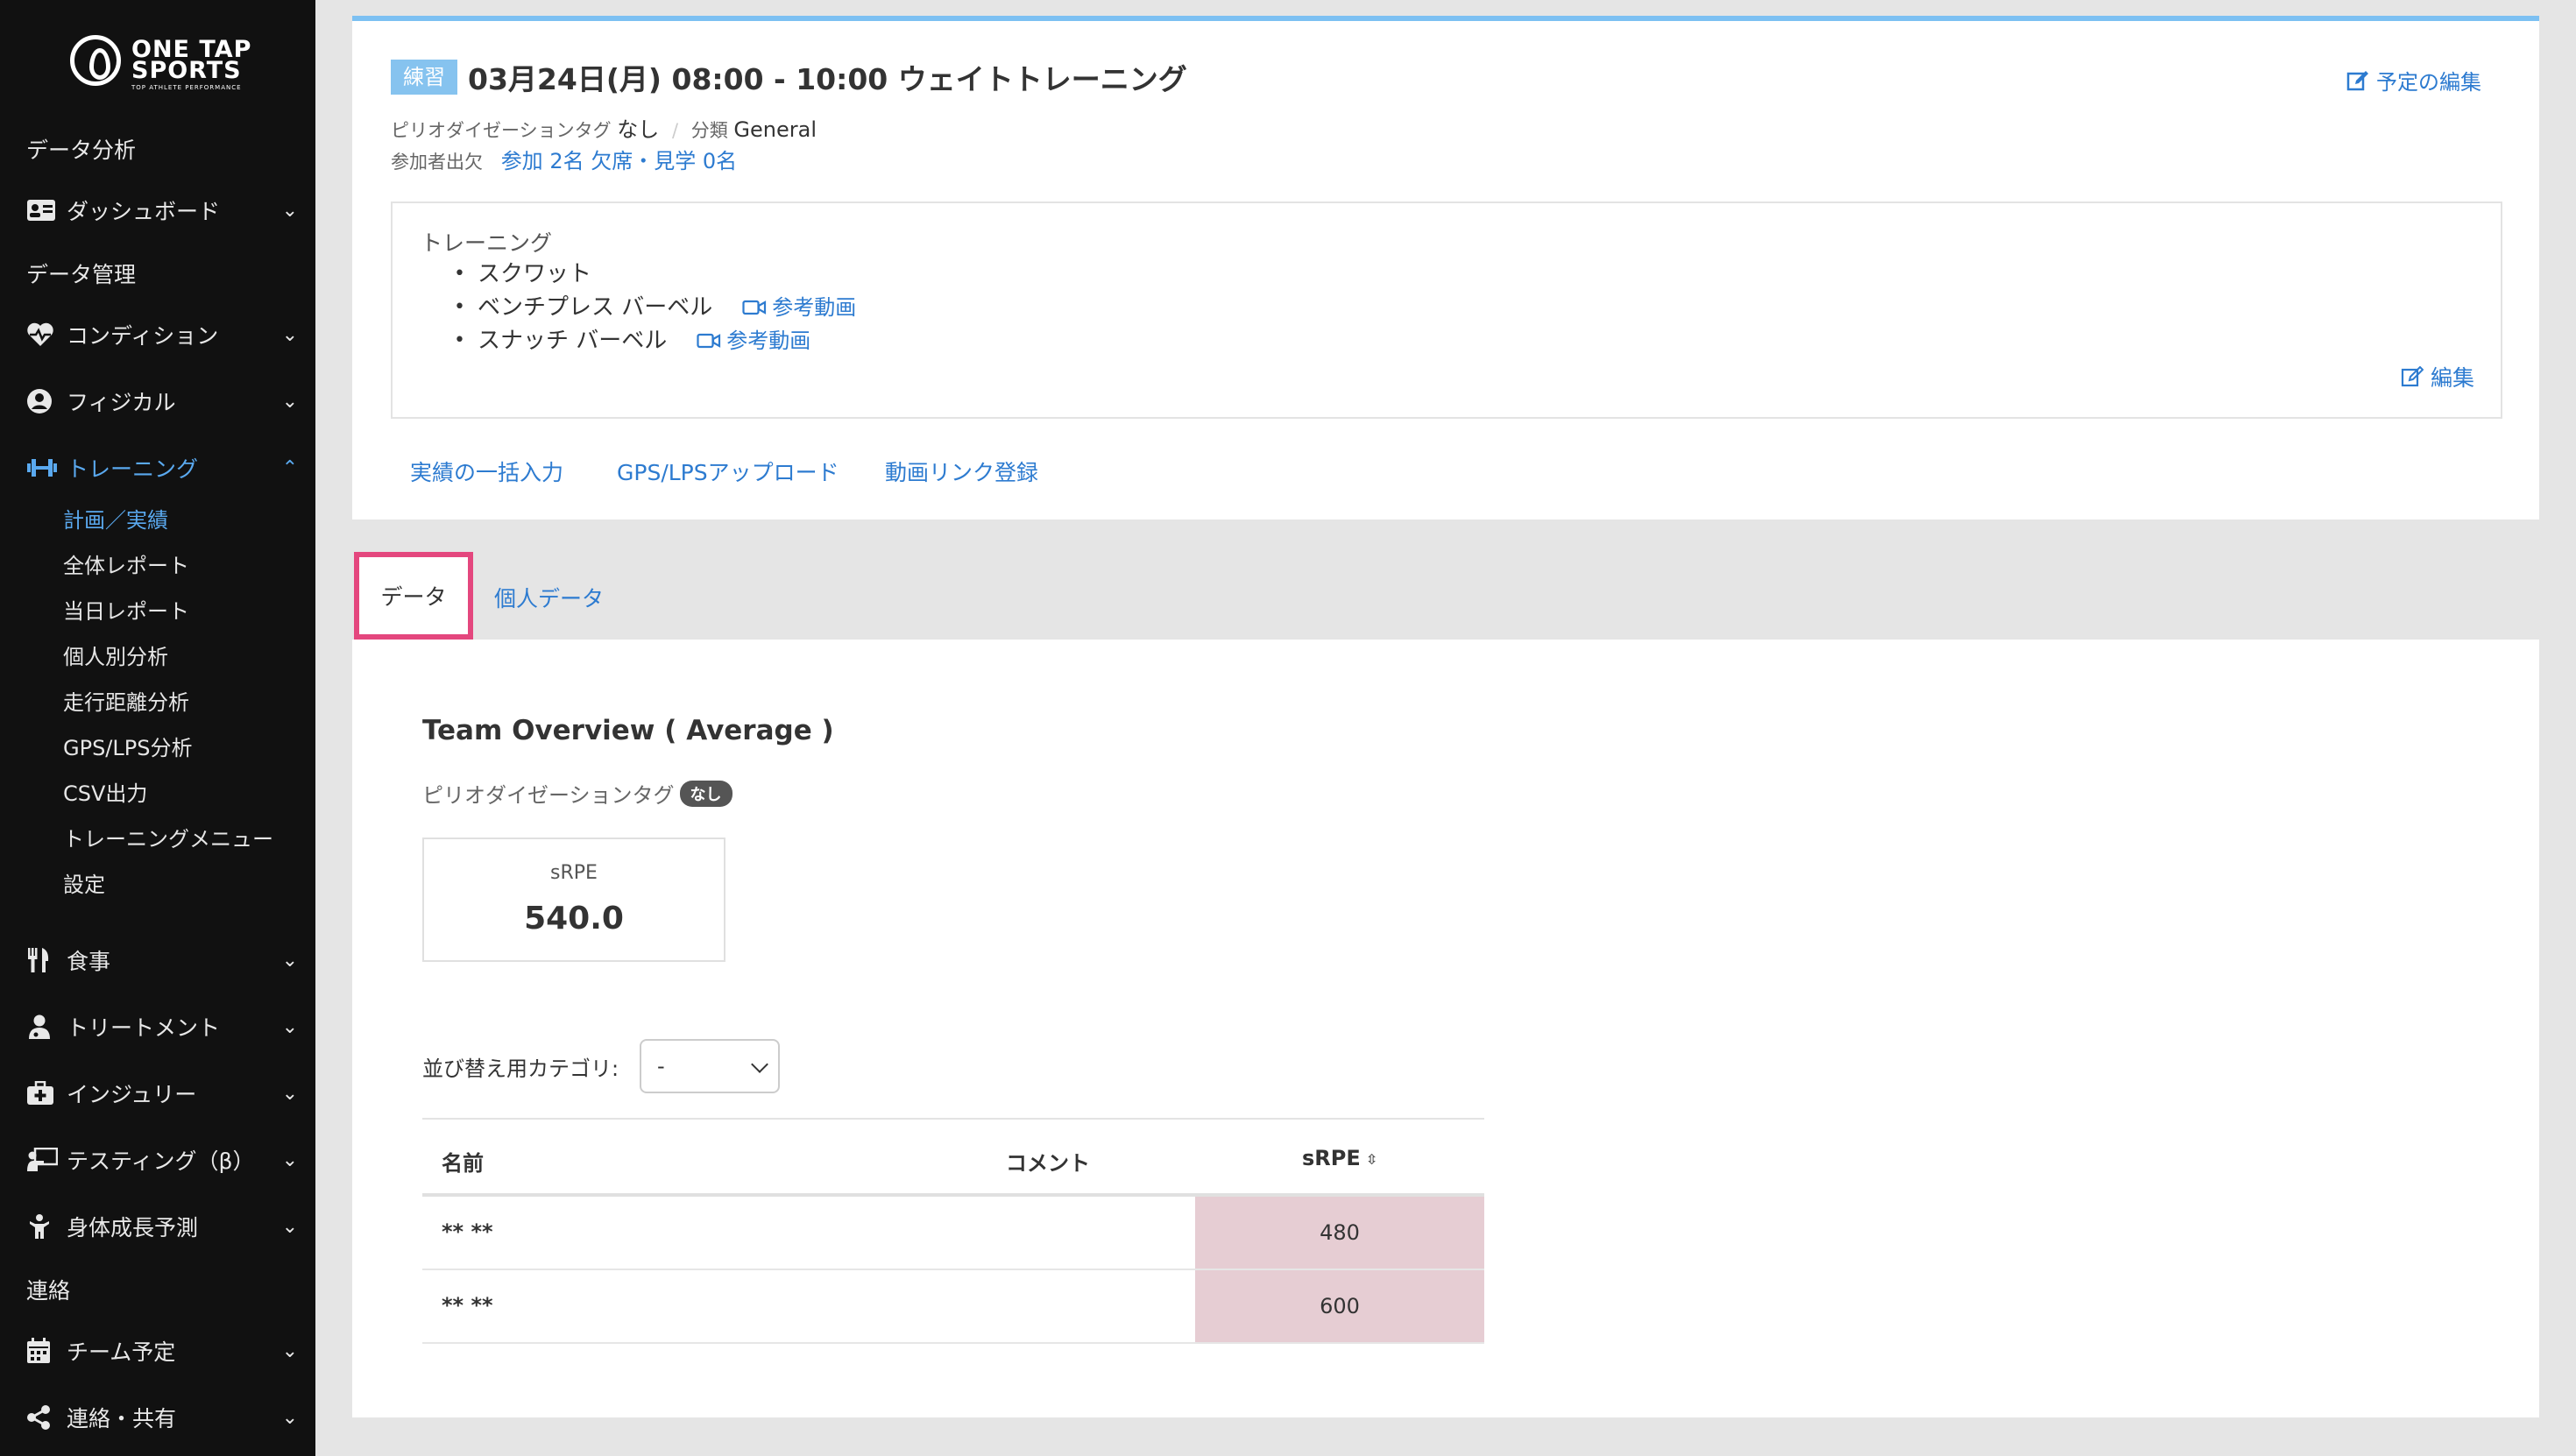  Describe the element at coordinates (133, 469) in the screenshot. I see `sidebar-item-label: トレーニング` at that location.